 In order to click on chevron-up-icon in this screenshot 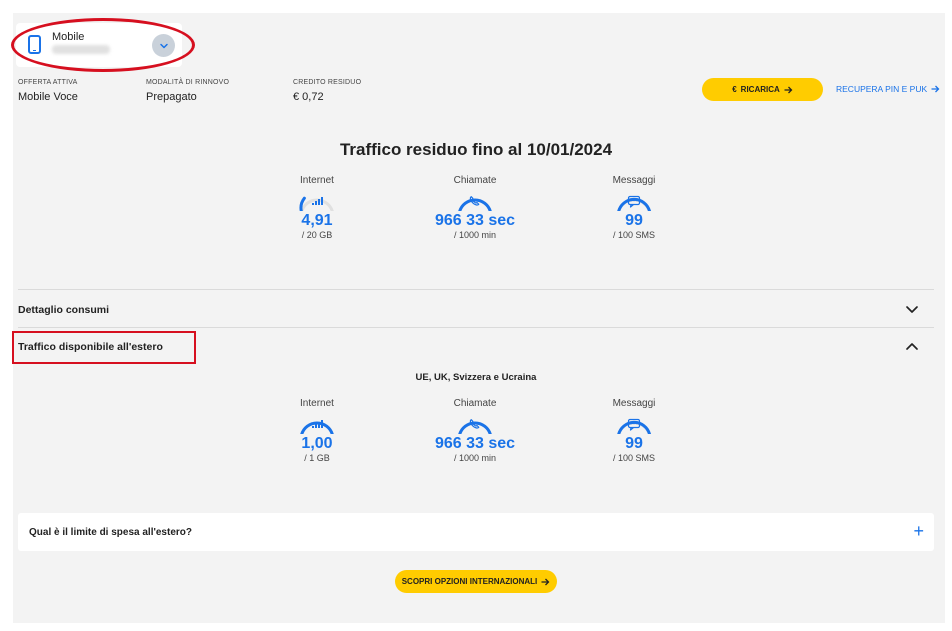, I will do `click(912, 346)`.